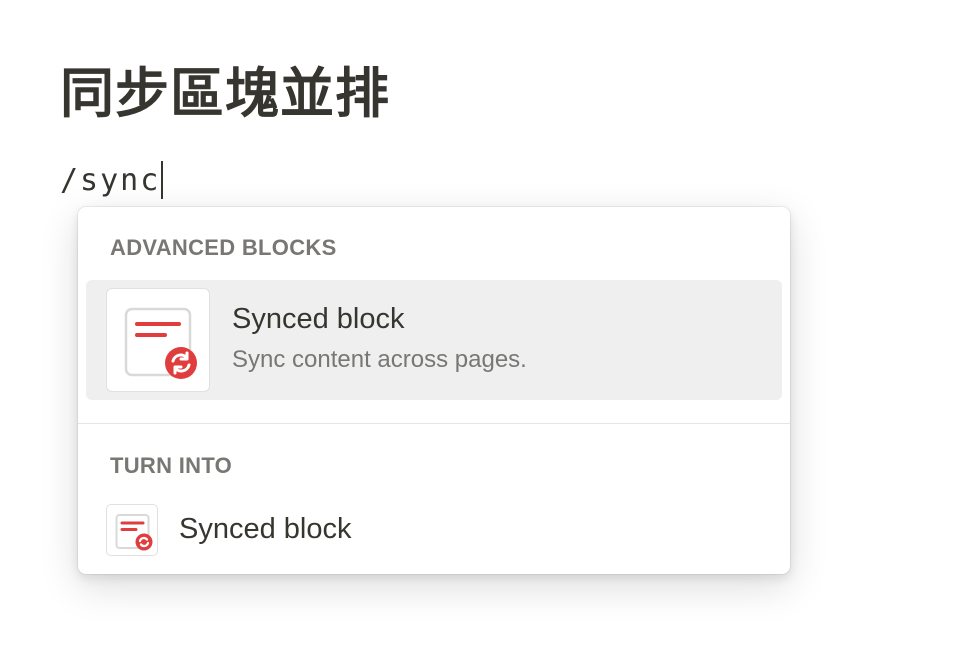 This screenshot has height=650, width=956. Describe the element at coordinates (434, 340) in the screenshot. I see `menu-item-synced-block: Synced block Sync content across pages.` at that location.